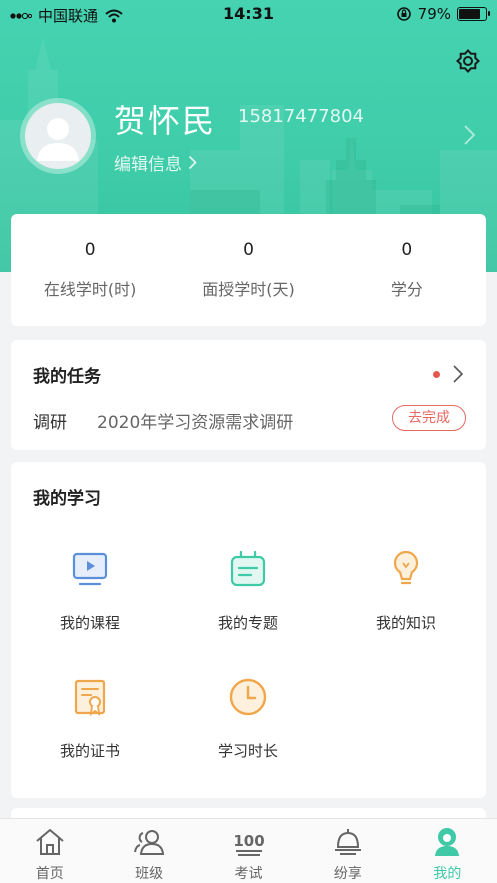 This screenshot has height=883, width=497. What do you see at coordinates (434, 14) in the screenshot?
I see `battery-percent: 79%` at bounding box center [434, 14].